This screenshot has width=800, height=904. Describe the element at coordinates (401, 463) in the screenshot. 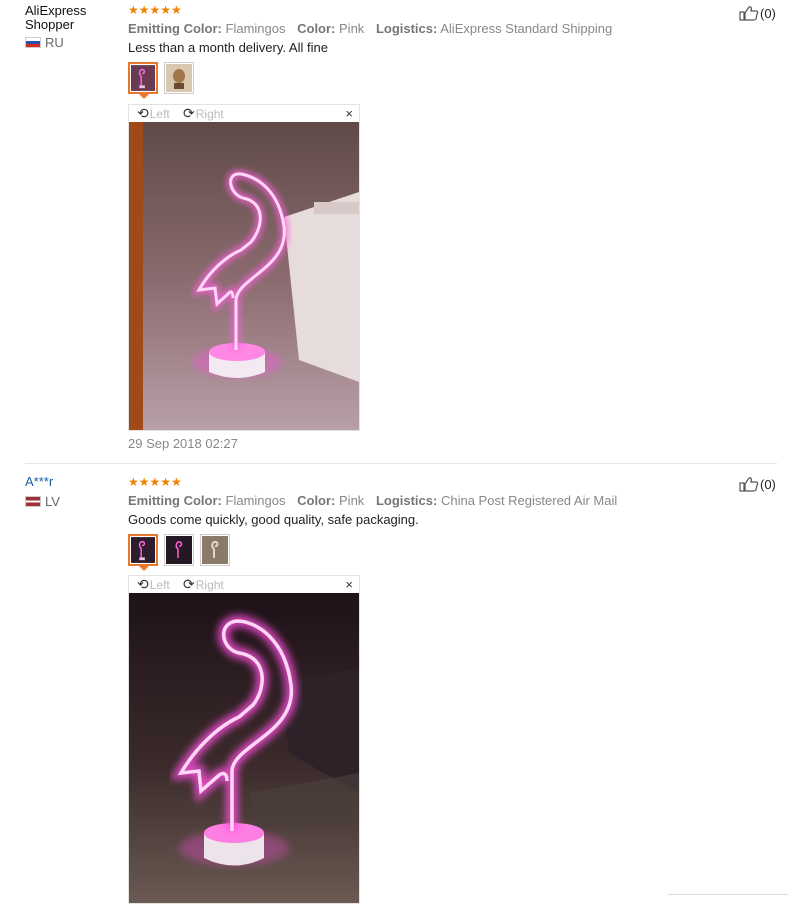

I see `review-divider` at that location.